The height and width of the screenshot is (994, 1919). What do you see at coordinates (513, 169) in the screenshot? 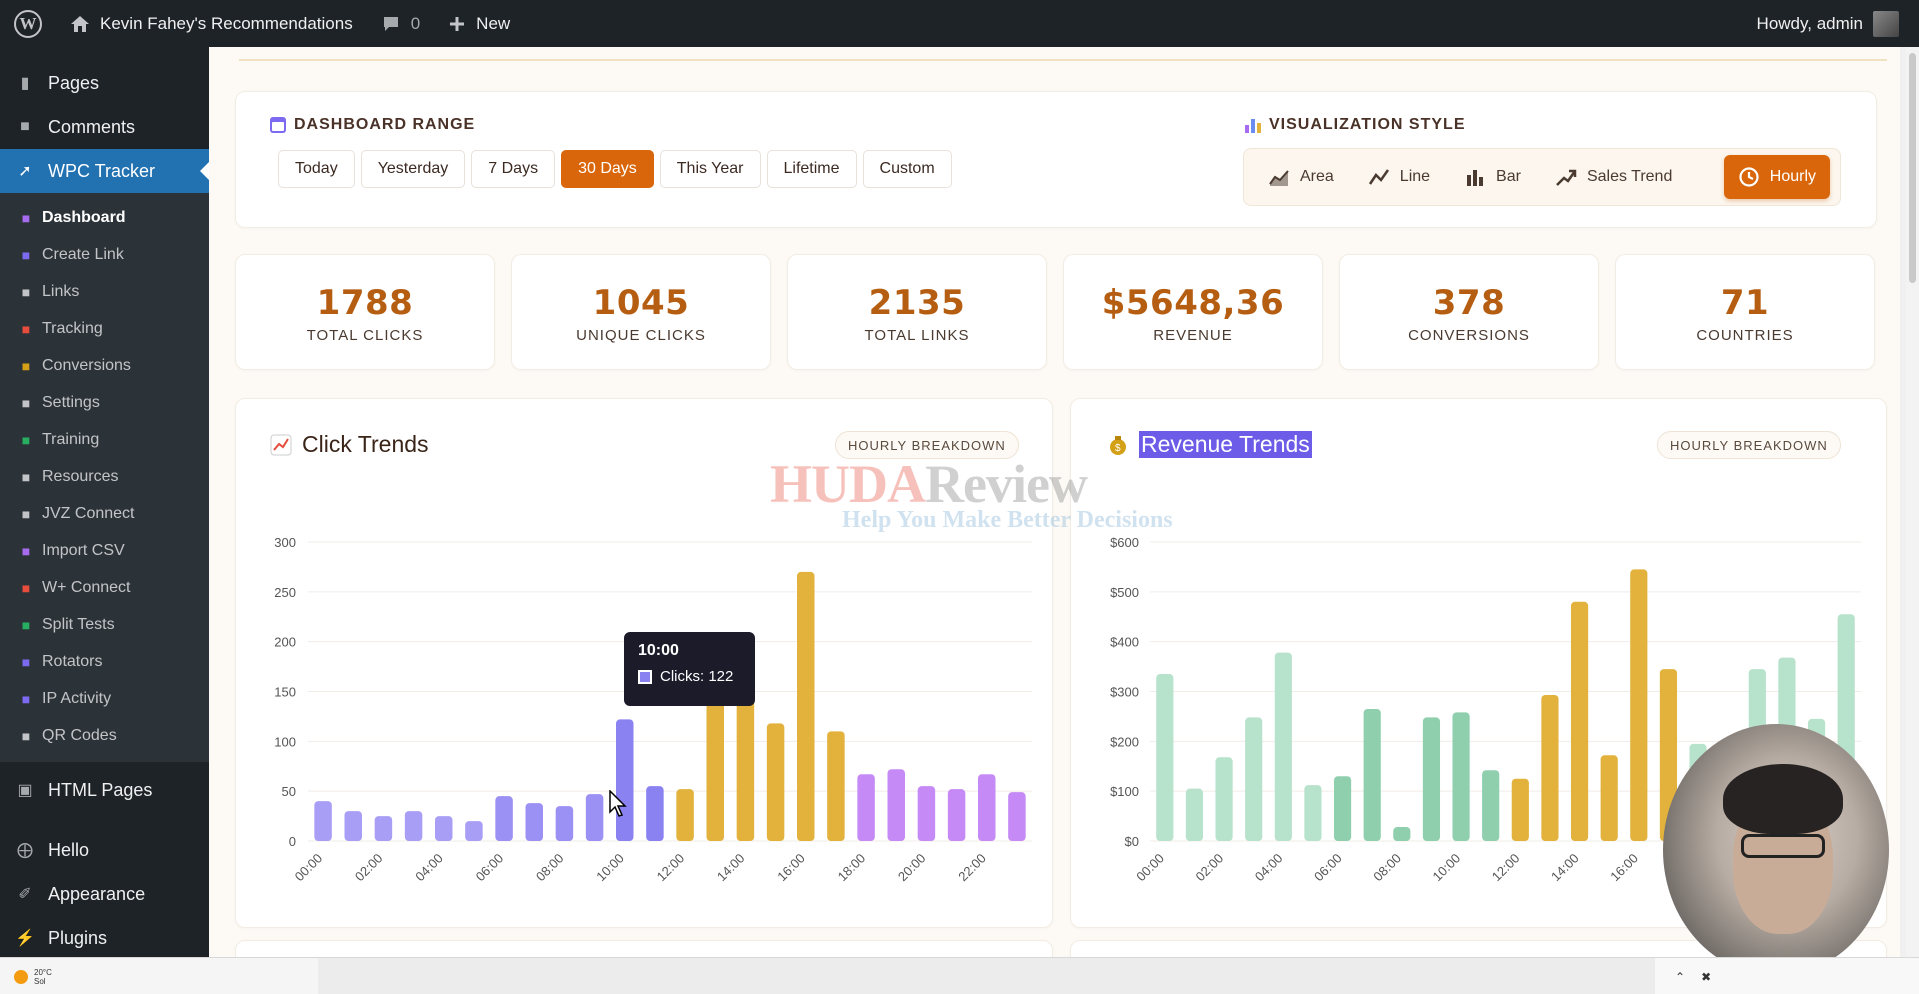
I see `range-button-7-days: 7 Days` at bounding box center [513, 169].